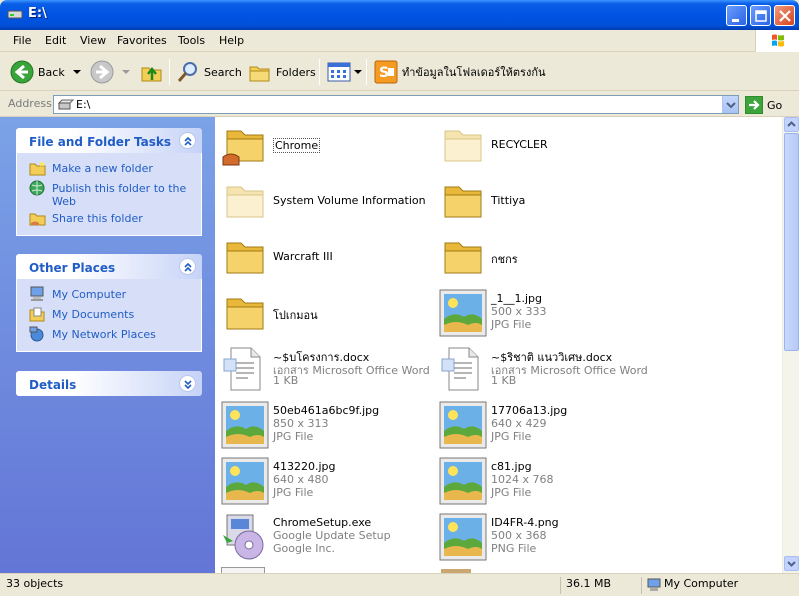 This screenshot has height=596, width=799. What do you see at coordinates (544, 425) in the screenshot?
I see `file-item-17706a13-jpg: 17706a13.jpg 640 x 429 JPG File` at bounding box center [544, 425].